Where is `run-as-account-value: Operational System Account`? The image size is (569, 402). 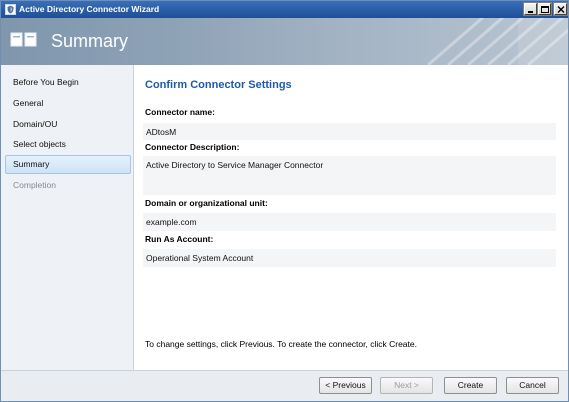
run-as-account-value: Operational System Account is located at coordinates (349, 258).